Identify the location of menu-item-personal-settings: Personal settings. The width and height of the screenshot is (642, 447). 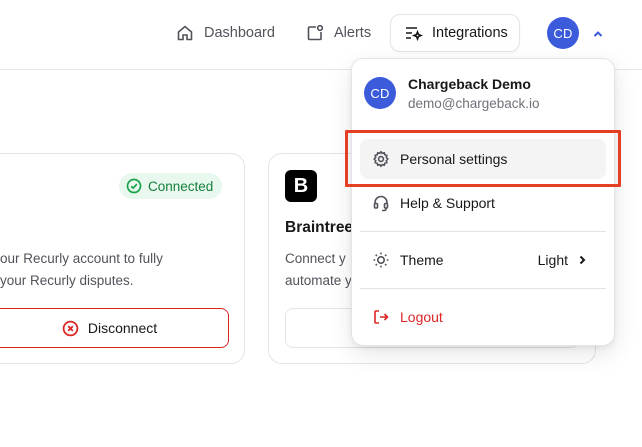
(483, 159).